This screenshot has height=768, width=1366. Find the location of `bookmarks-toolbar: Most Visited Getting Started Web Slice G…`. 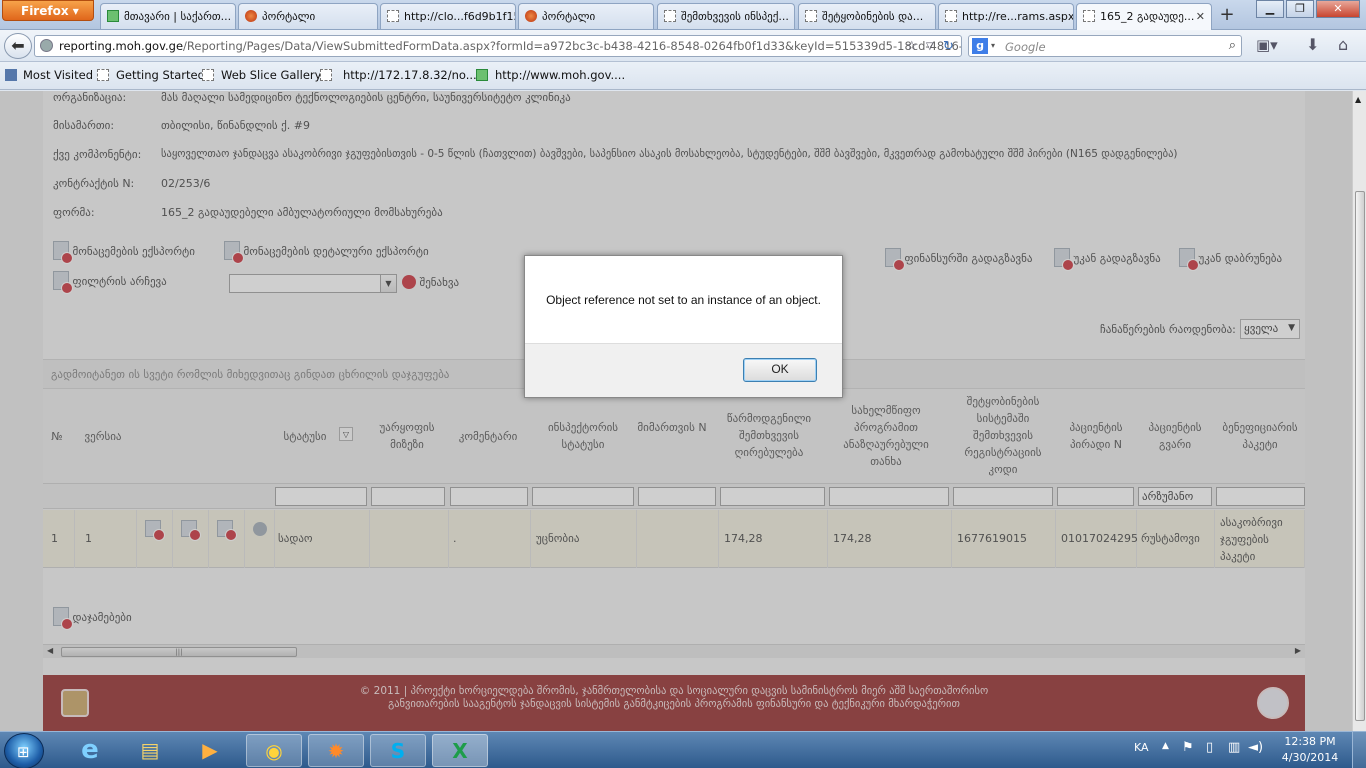

bookmarks-toolbar: Most Visited Getting Started Web Slice G… is located at coordinates (683, 76).